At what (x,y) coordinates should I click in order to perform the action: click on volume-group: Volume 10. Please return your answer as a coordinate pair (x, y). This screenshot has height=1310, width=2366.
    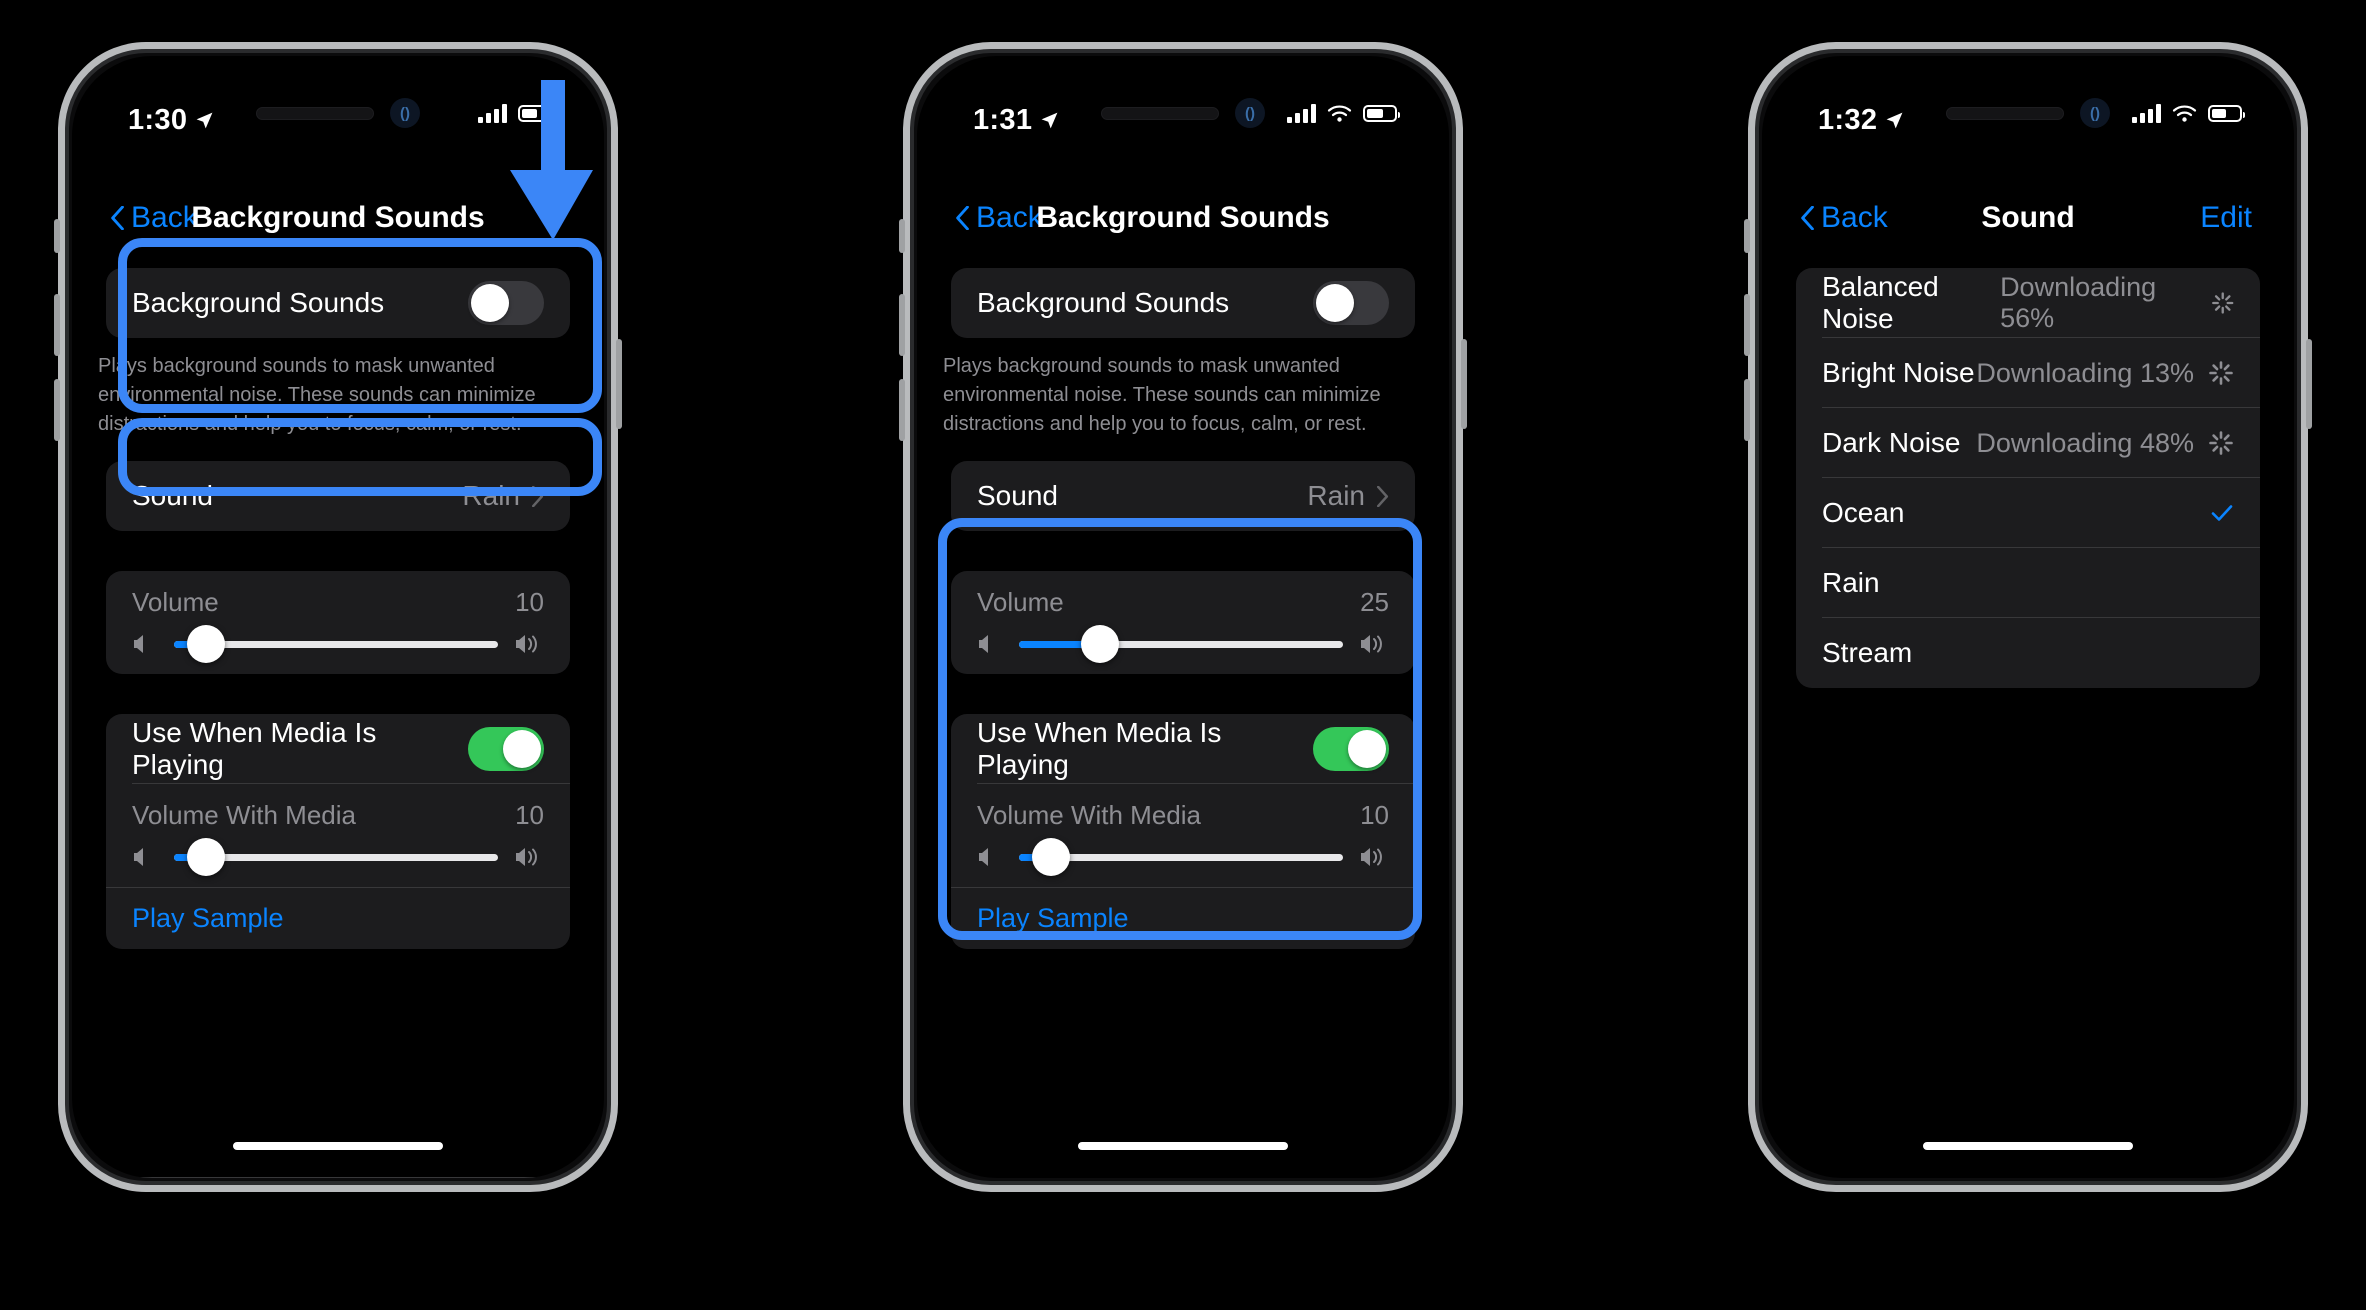
    Looking at the image, I should click on (338, 622).